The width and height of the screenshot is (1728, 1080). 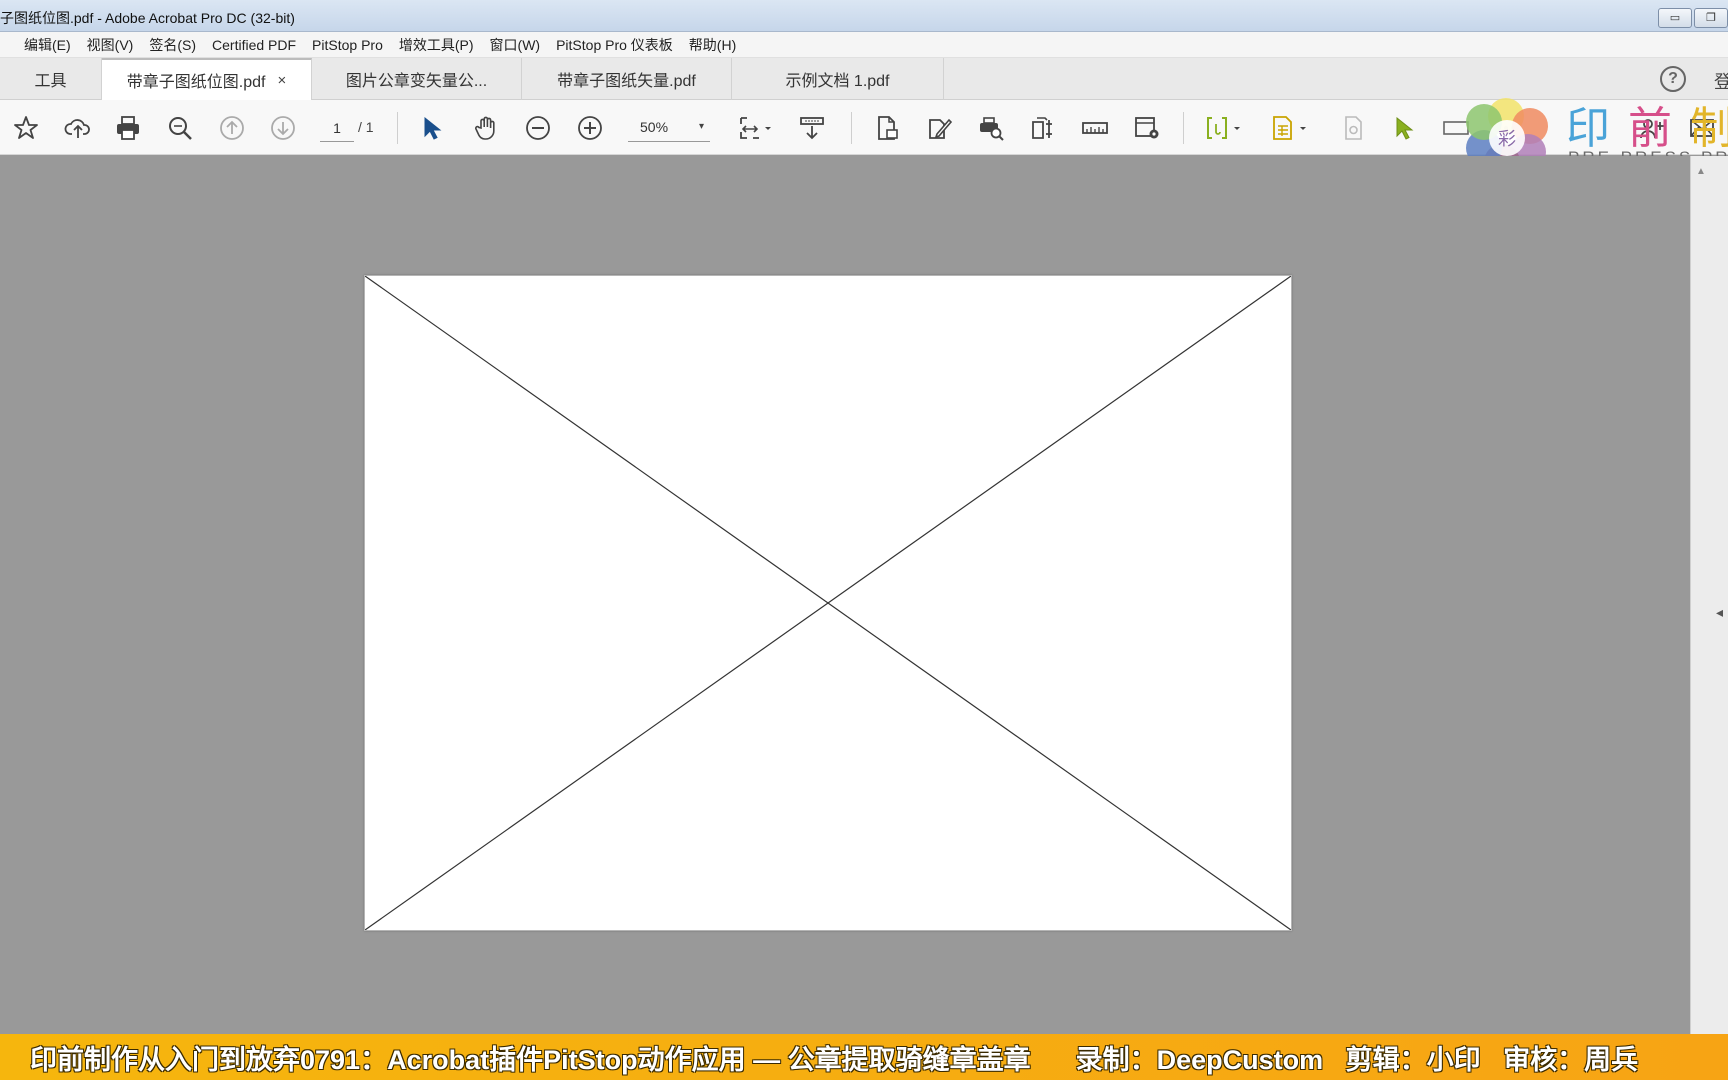 What do you see at coordinates (110, 45) in the screenshot?
I see `menu-view: 视图(V)` at bounding box center [110, 45].